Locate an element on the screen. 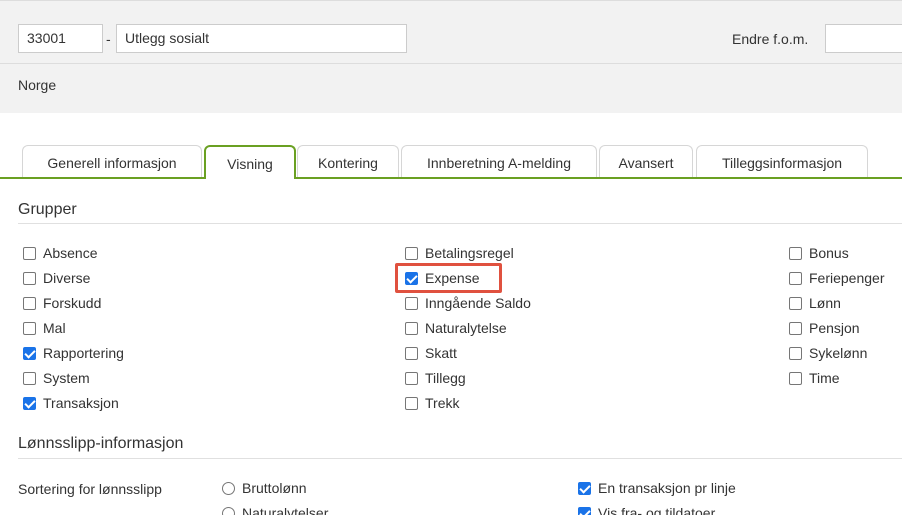  tab-generell-informasjon: Generell informasjon is located at coordinates (112, 161).